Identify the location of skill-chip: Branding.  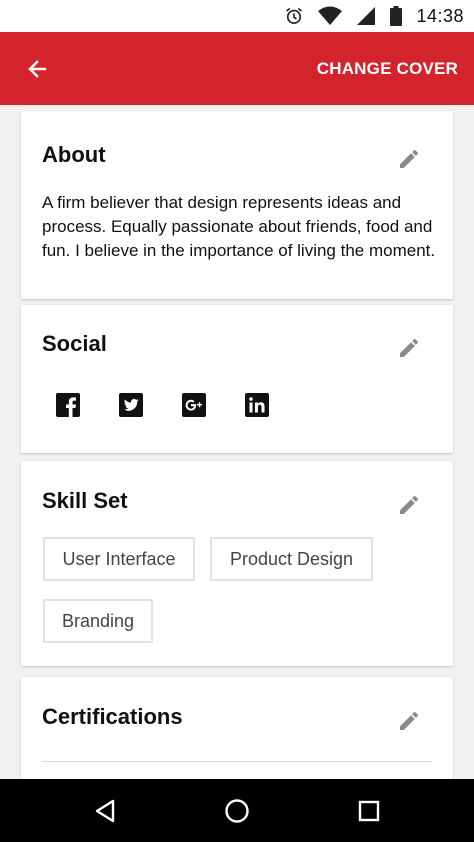
(98, 621).